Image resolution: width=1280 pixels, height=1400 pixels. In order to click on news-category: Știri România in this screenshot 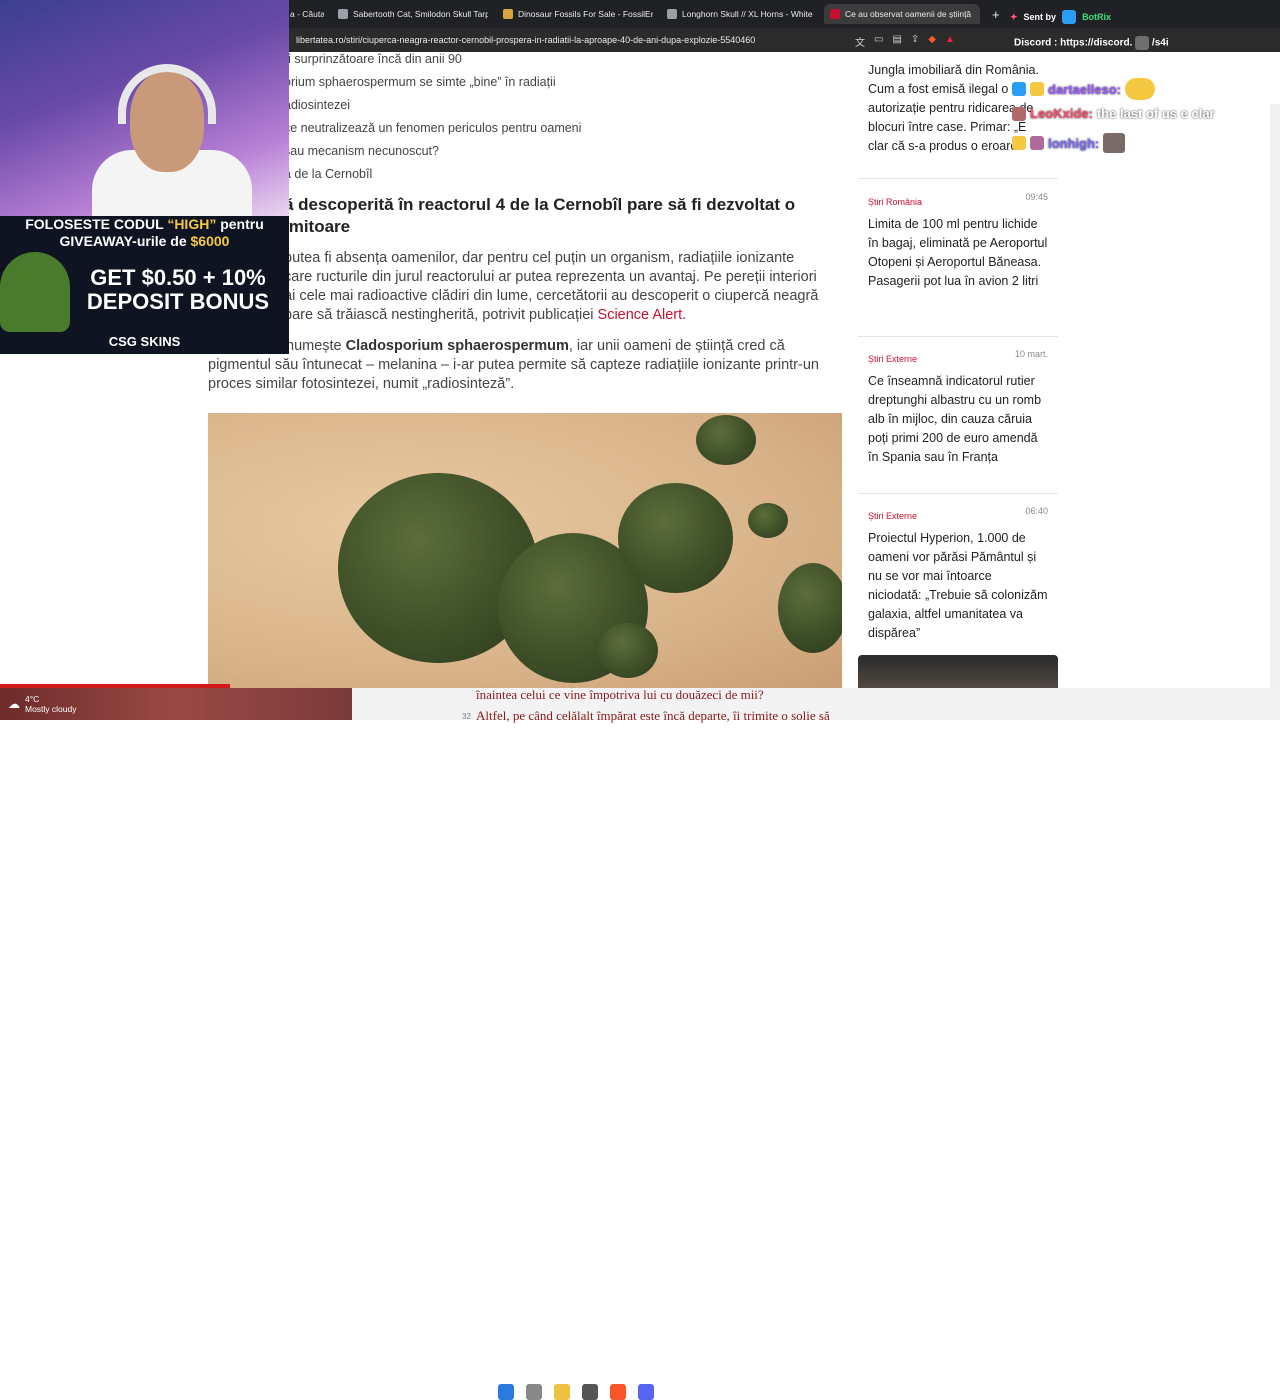, I will do `click(895, 202)`.